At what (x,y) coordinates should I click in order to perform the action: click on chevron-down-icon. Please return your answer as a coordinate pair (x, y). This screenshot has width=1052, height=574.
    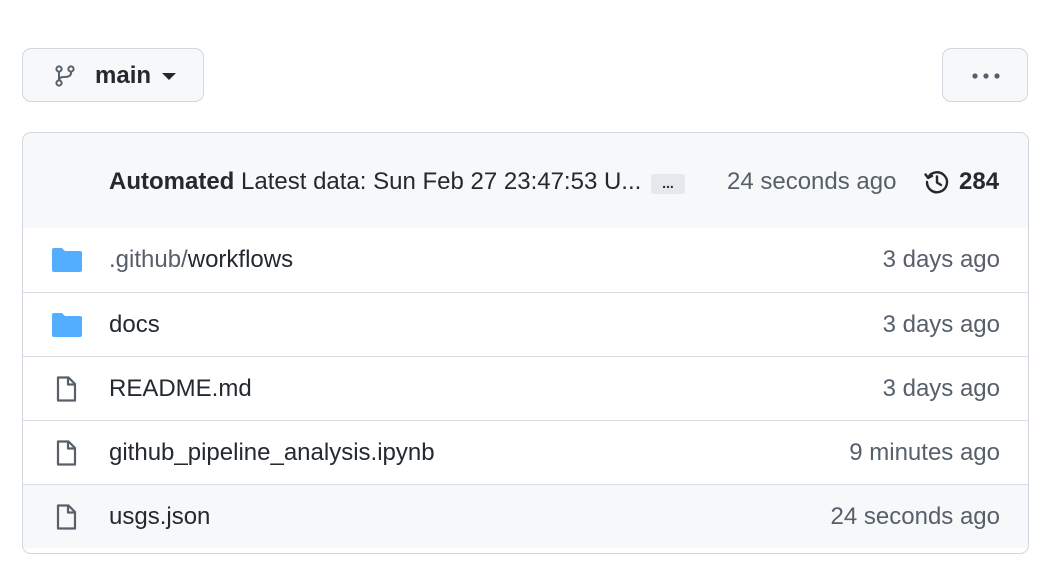
    Looking at the image, I should click on (169, 76).